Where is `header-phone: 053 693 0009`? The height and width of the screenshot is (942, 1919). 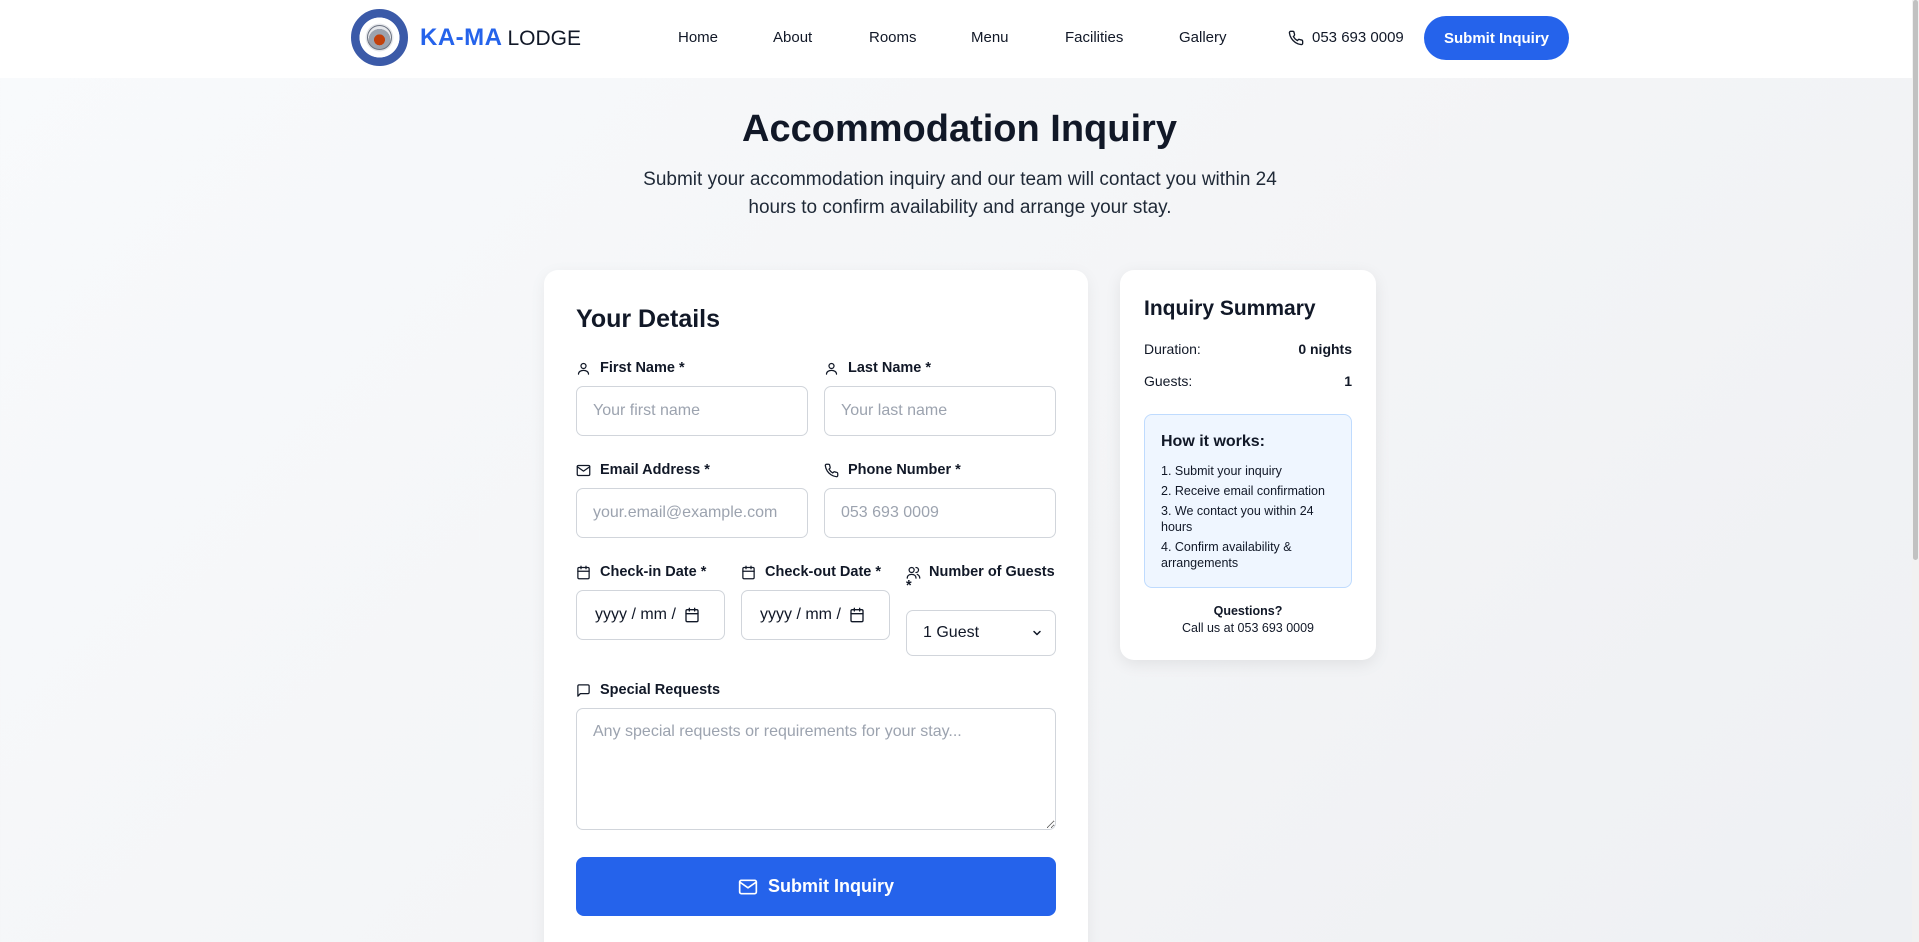
header-phone: 053 693 0009 is located at coordinates (1346, 37).